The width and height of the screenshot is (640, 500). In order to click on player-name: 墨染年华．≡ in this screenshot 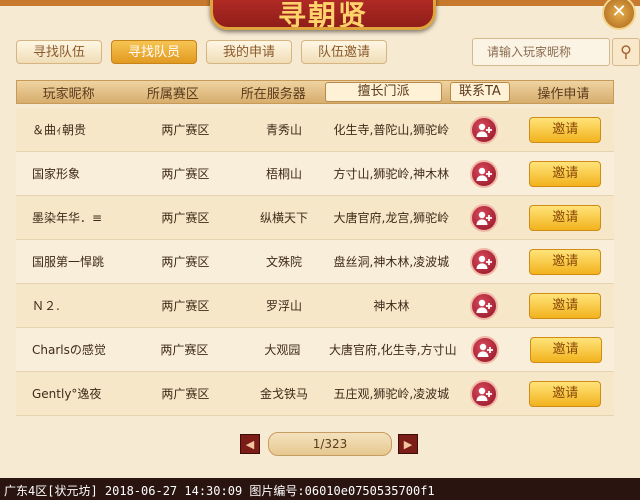, I will do `click(67, 218)`.